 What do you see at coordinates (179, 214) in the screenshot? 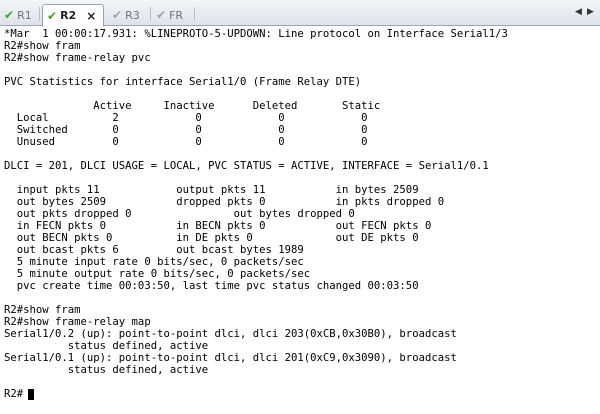
I see `terminal-line: out pkts dropped 0 out bytes dropped 0` at bounding box center [179, 214].